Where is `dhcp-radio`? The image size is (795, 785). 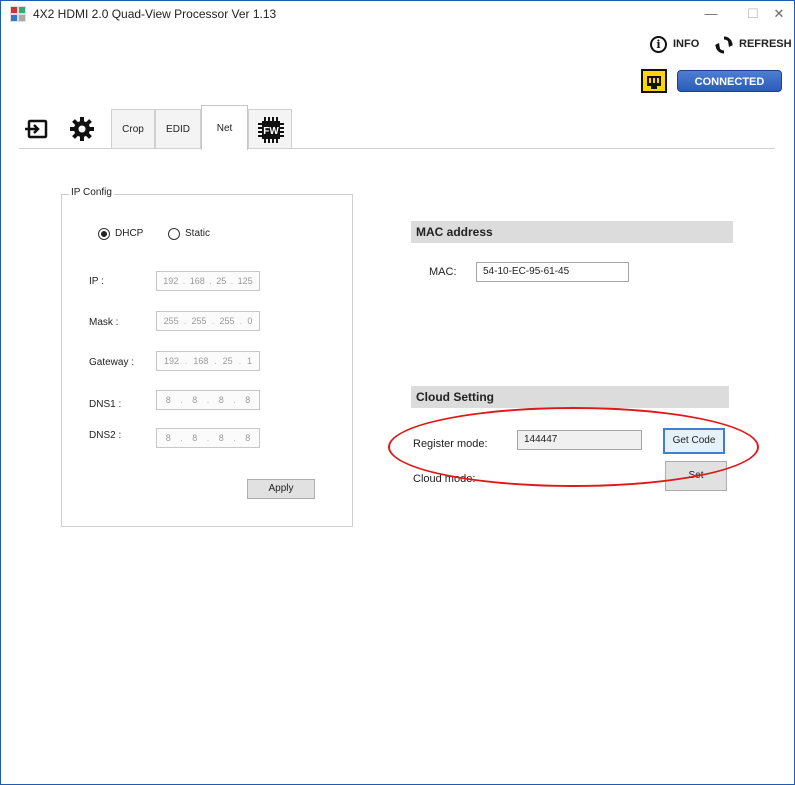 dhcp-radio is located at coordinates (104, 234).